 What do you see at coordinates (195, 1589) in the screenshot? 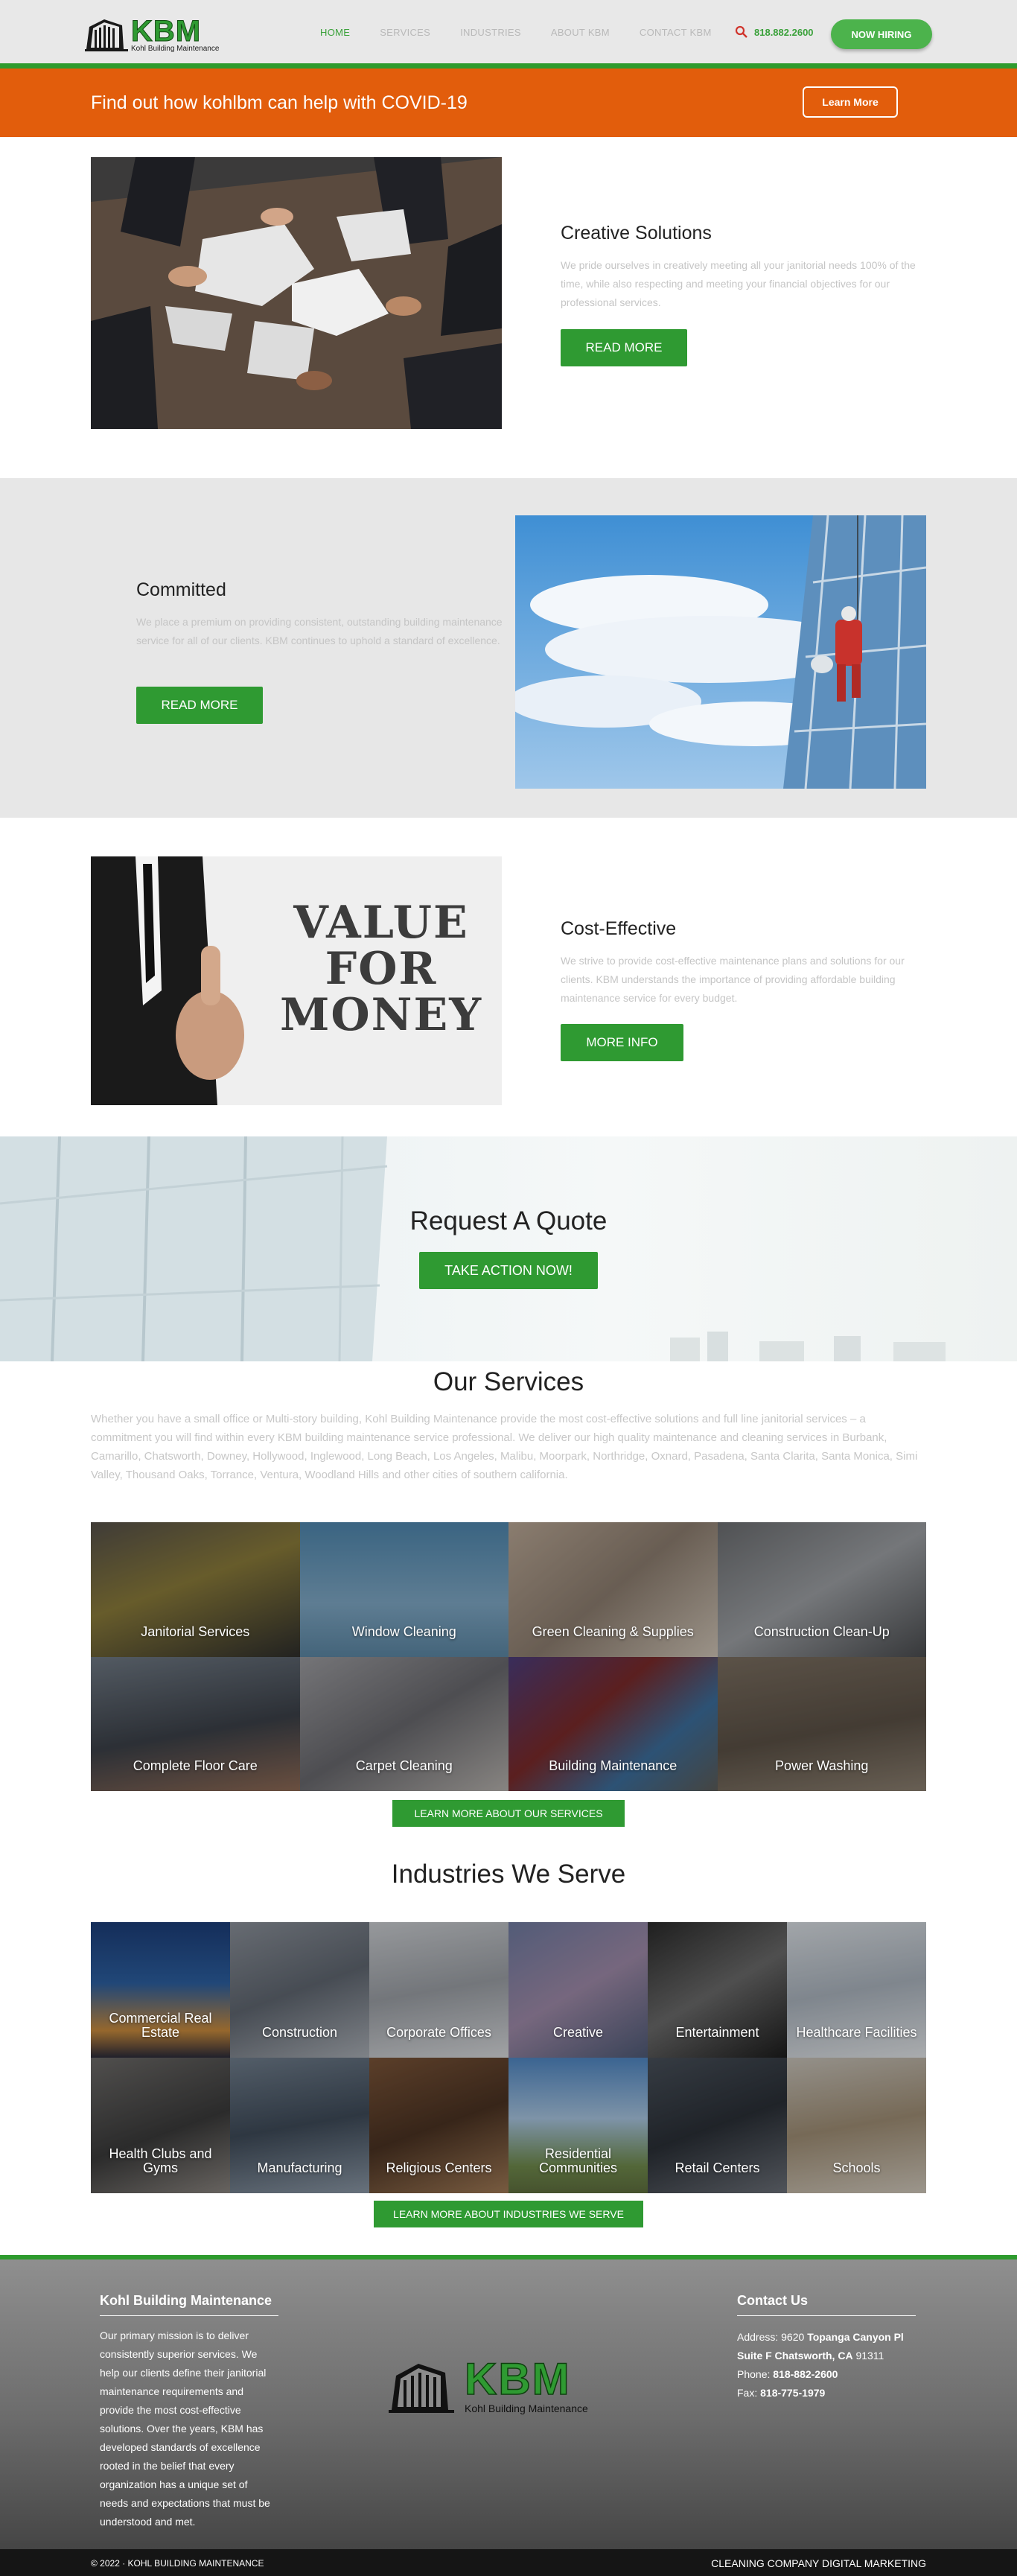
I see `service-tile-janitorial: Janitorial Services` at bounding box center [195, 1589].